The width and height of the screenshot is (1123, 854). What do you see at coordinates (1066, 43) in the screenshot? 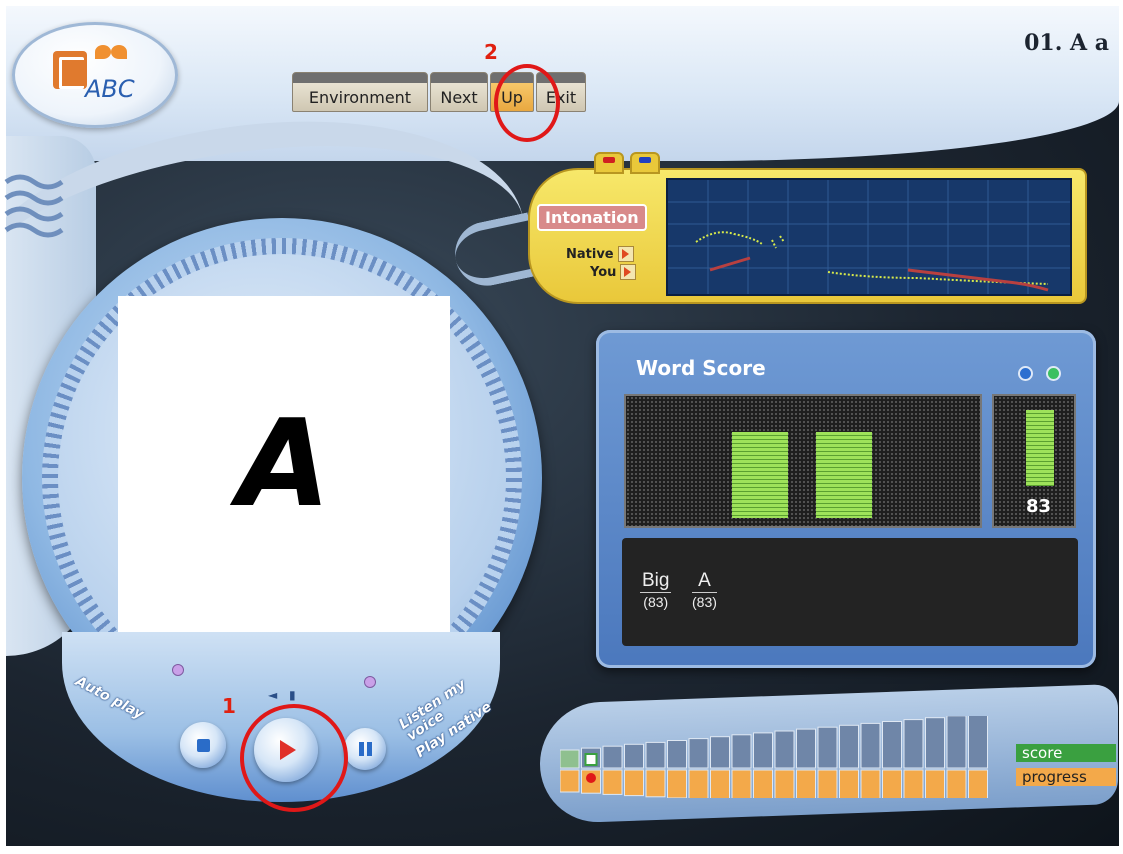
I see `lesson-title: 01. A a` at bounding box center [1066, 43].